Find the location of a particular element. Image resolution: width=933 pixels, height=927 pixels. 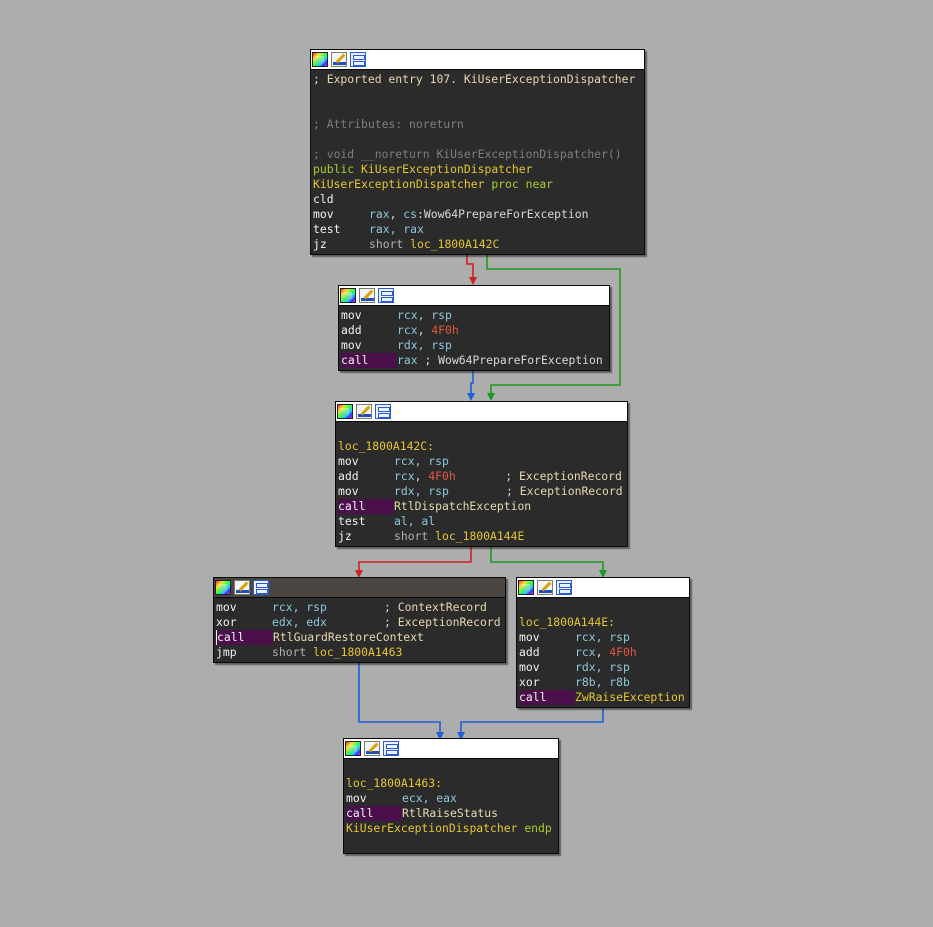

asm-line: loc_1800A142C: is located at coordinates (481, 446).